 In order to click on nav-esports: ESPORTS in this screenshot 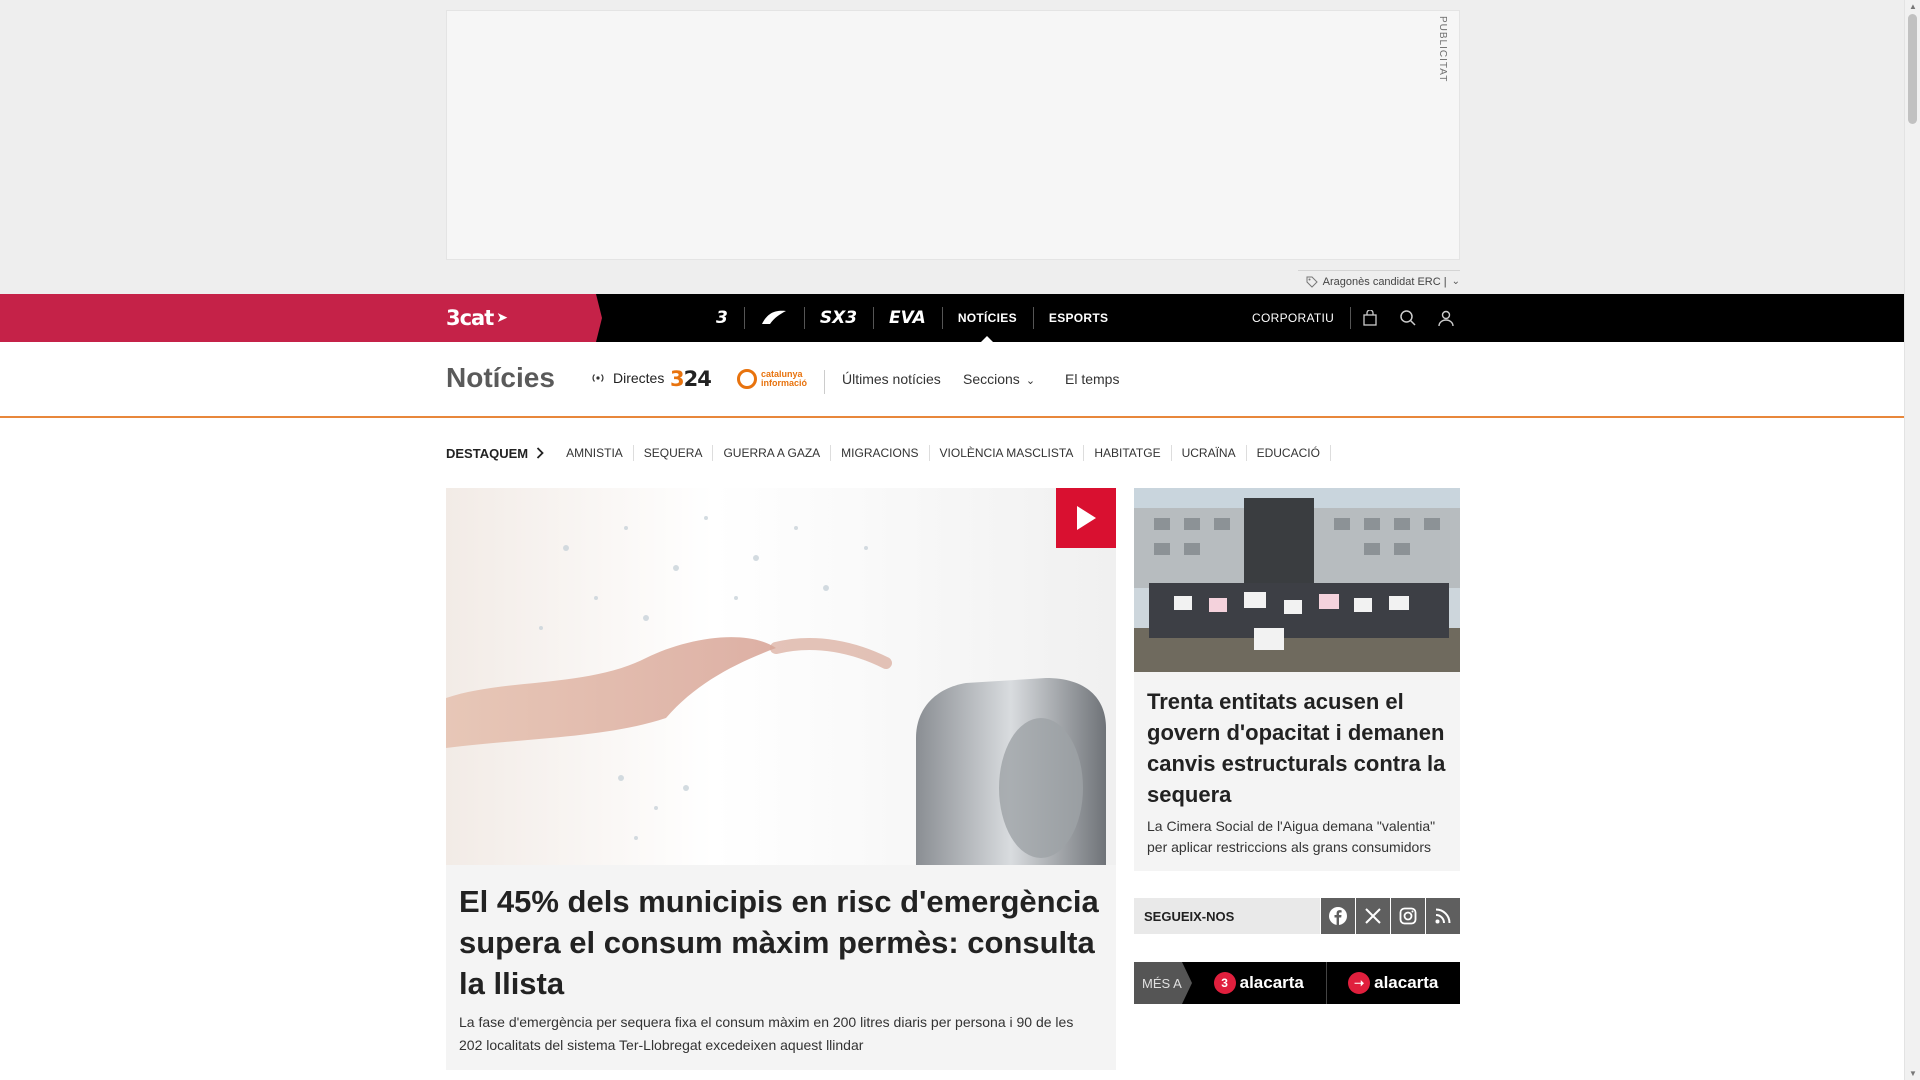, I will do `click(1078, 318)`.